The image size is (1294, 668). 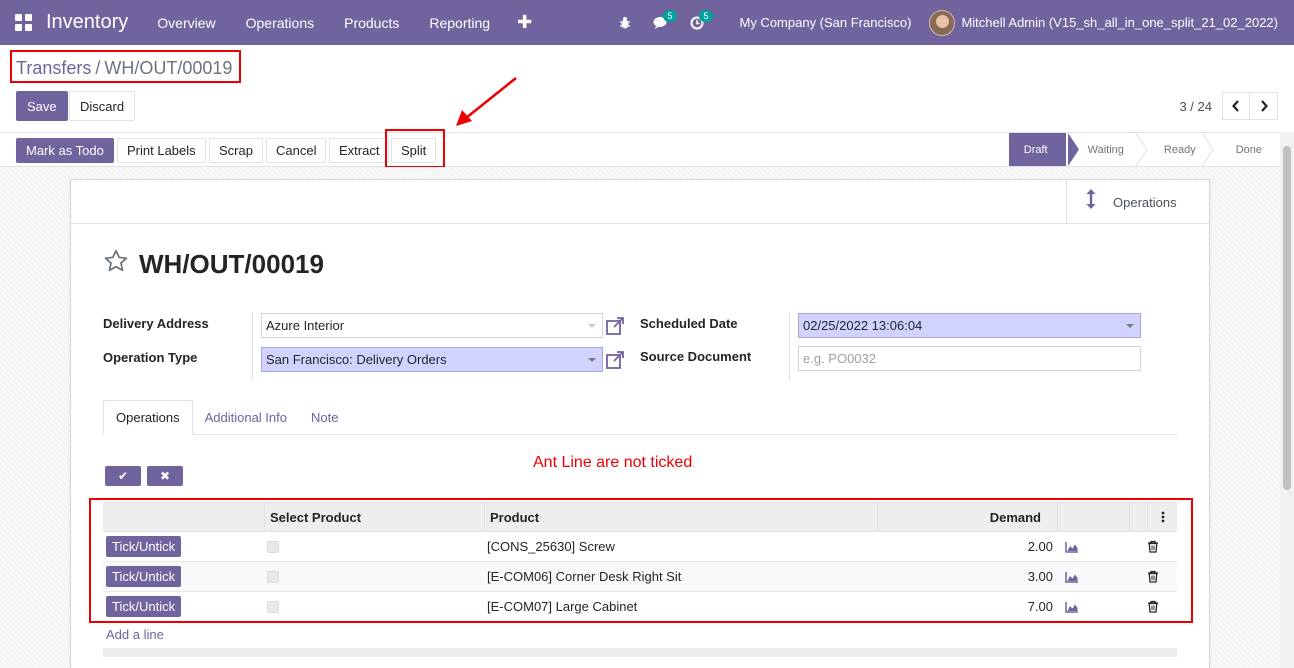 I want to click on star-icon, so click(x=116, y=264).